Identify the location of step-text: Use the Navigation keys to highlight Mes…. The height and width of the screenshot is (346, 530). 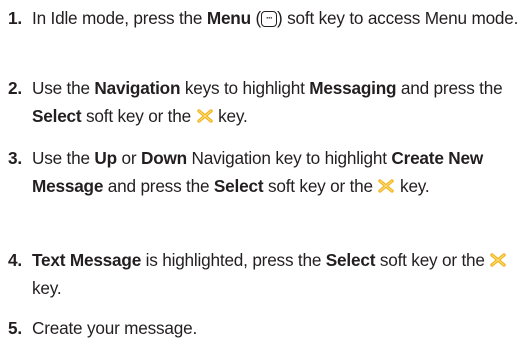
(267, 102).